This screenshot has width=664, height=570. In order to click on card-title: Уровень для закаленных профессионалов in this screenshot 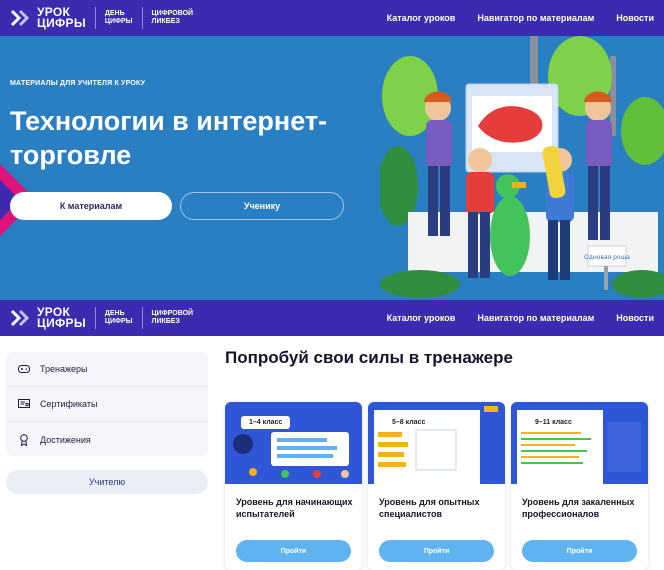, I will do `click(578, 508)`.